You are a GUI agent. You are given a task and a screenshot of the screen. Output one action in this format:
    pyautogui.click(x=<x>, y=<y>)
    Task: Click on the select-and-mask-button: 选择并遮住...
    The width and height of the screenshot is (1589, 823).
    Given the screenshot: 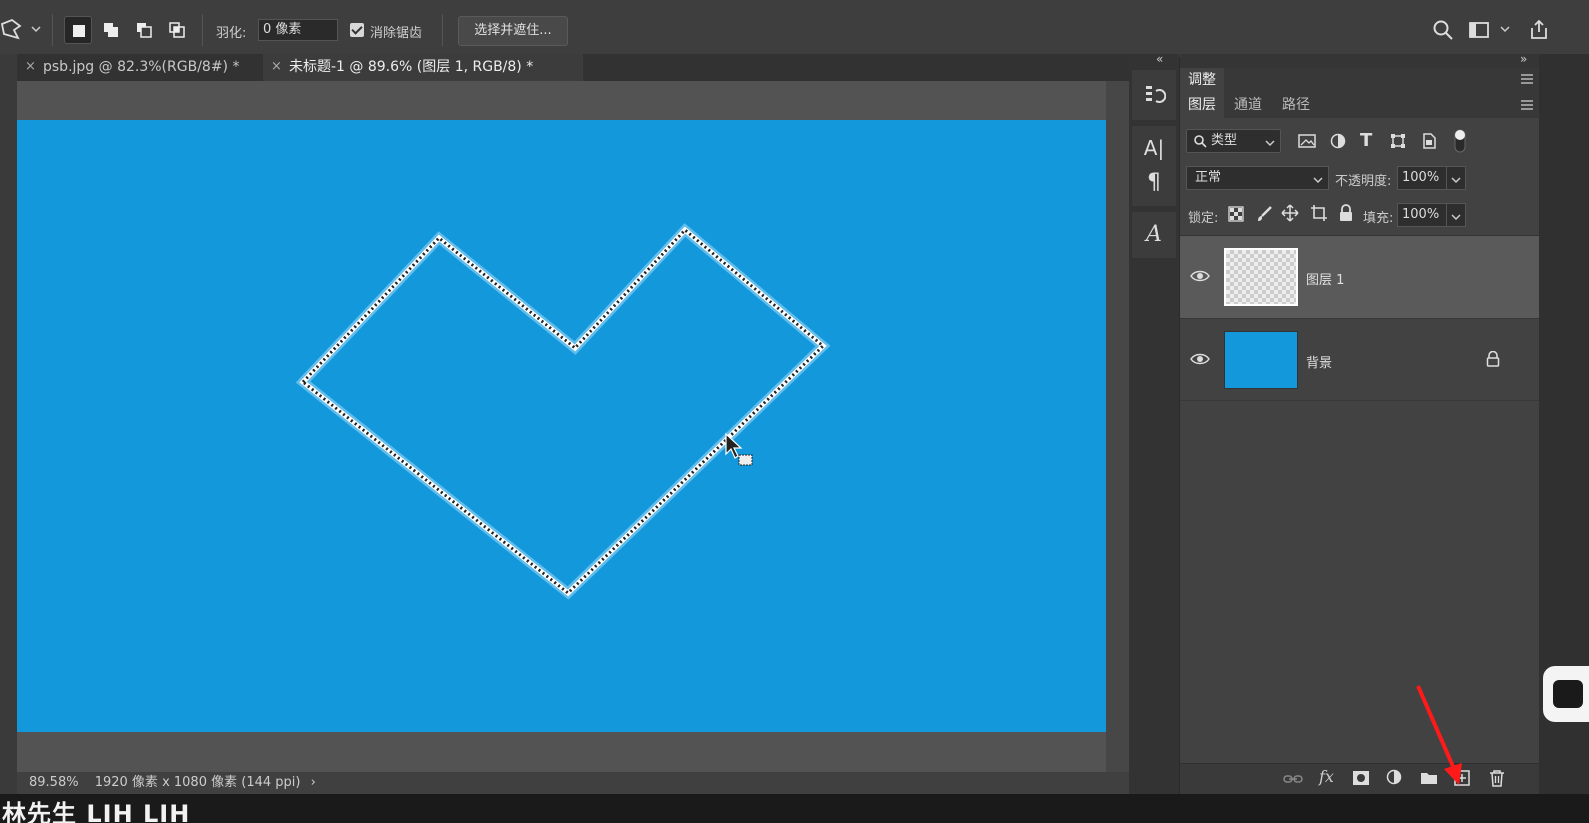 What is the action you would take?
    pyautogui.click(x=513, y=31)
    